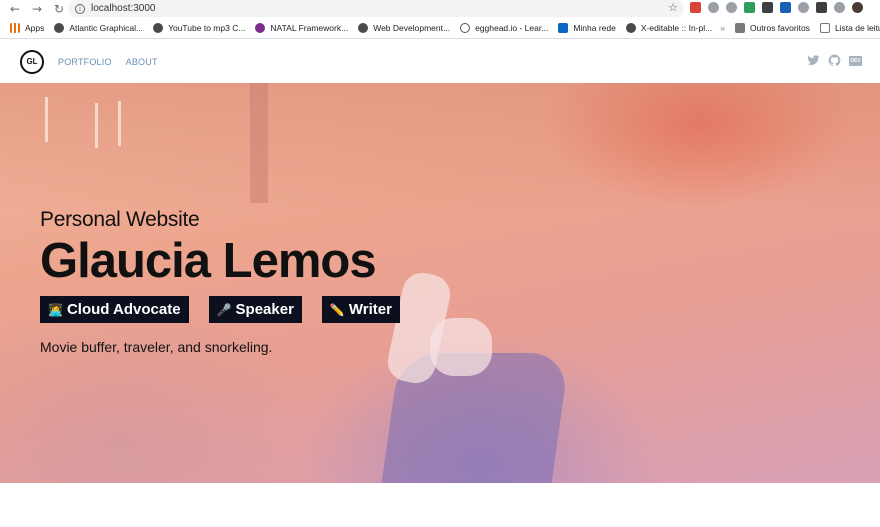 The width and height of the screenshot is (880, 527). I want to click on profile-avatar, so click(857, 7).